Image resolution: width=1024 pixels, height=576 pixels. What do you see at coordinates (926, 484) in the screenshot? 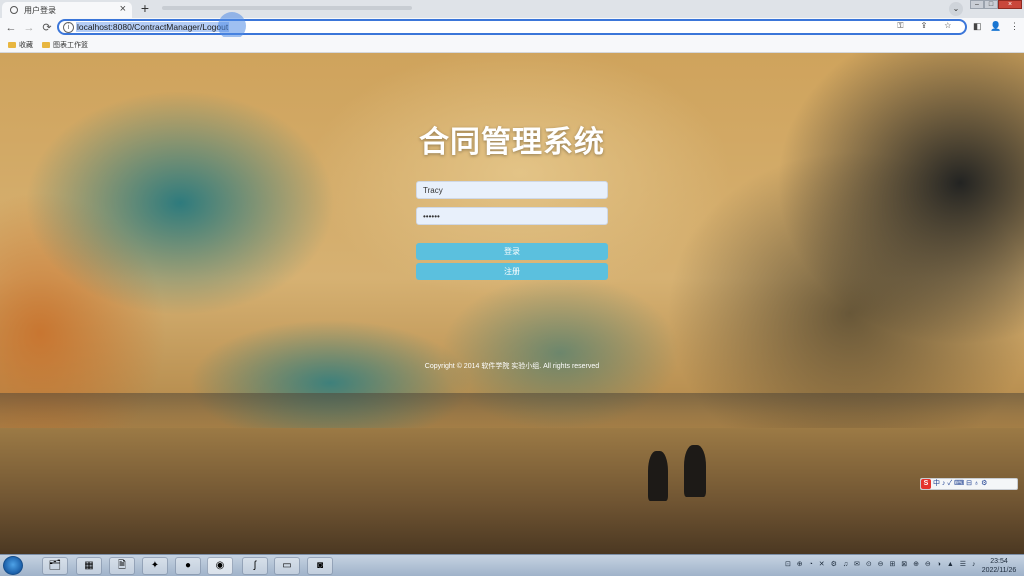
I see `ime-logo-icon: S` at bounding box center [926, 484].